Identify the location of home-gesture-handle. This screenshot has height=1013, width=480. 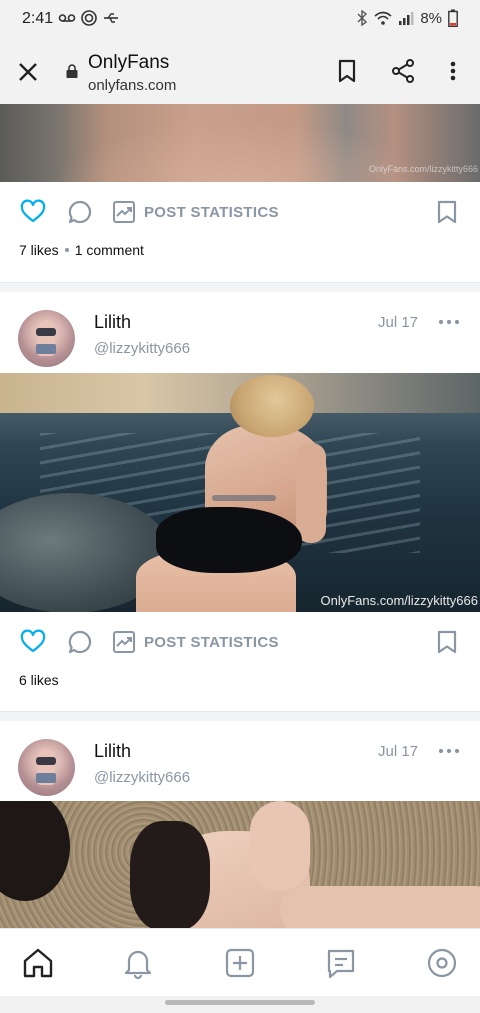
(240, 1002).